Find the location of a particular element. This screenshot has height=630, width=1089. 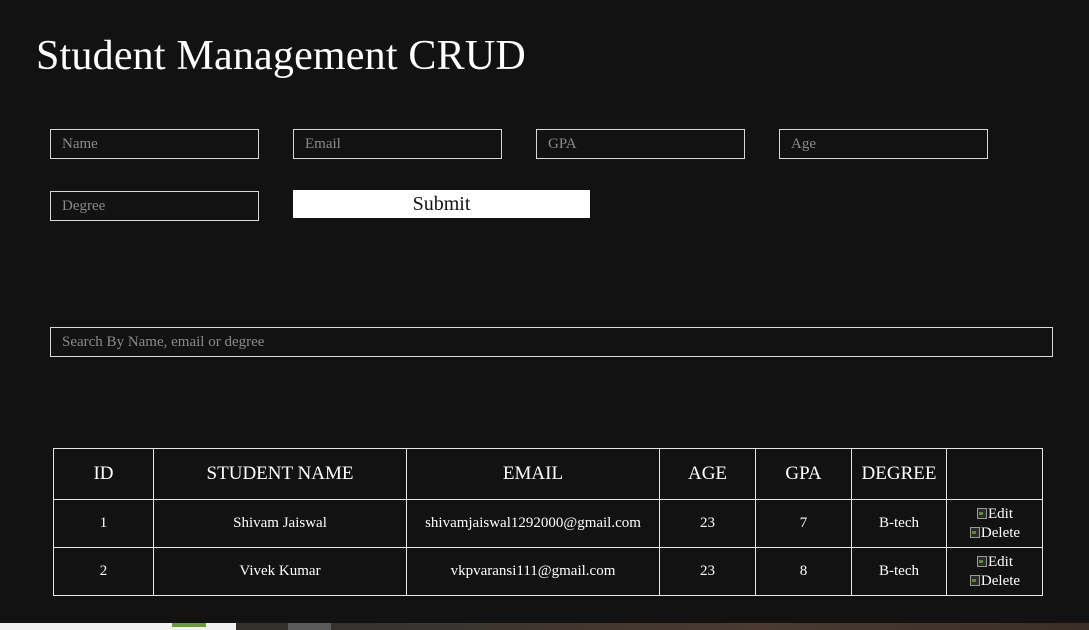

taskbar-app-icon is located at coordinates (189, 625).